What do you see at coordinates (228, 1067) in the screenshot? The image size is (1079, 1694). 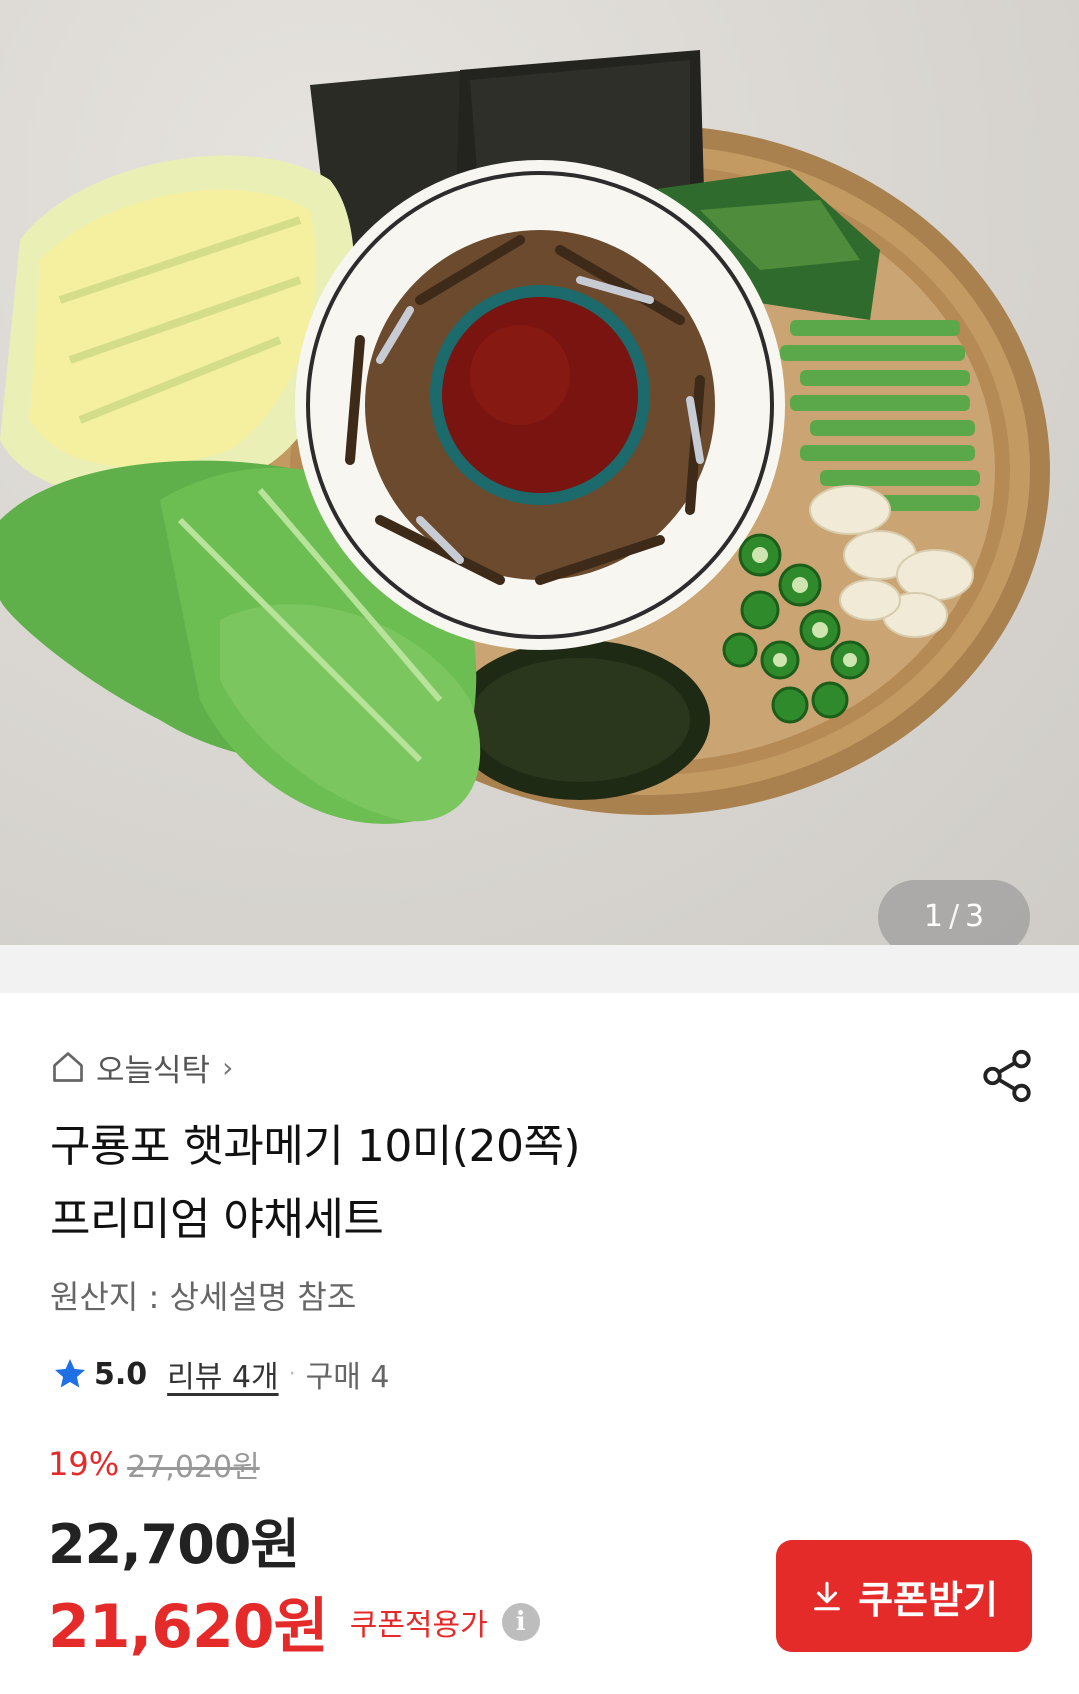 I see `chevron-right-icon: ›` at bounding box center [228, 1067].